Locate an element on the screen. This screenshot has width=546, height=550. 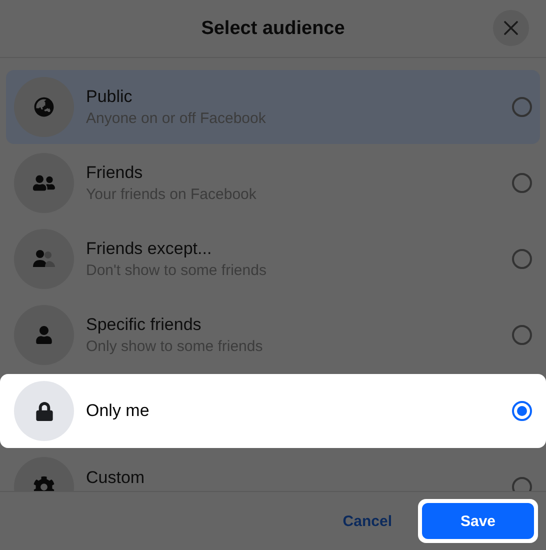
cancel-button: Cancel is located at coordinates (367, 521).